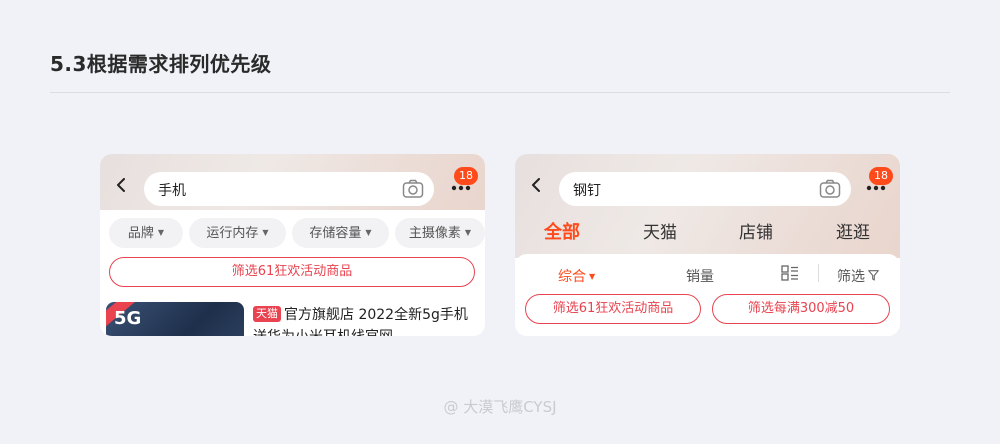 The height and width of the screenshot is (444, 1000). Describe the element at coordinates (700, 276) in the screenshot. I see `sort-sales: 销量` at that location.